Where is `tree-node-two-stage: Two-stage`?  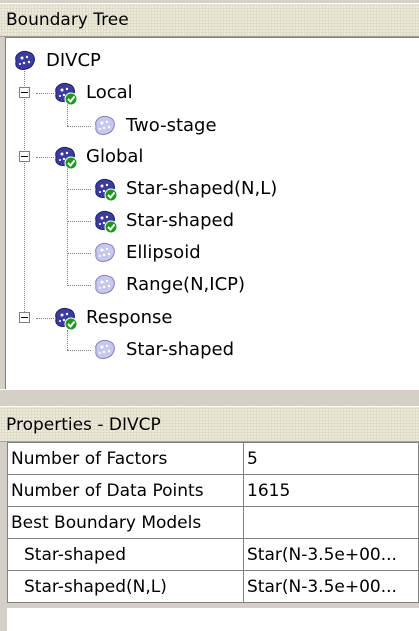
tree-node-two-stage: Two-stage is located at coordinates (155, 126).